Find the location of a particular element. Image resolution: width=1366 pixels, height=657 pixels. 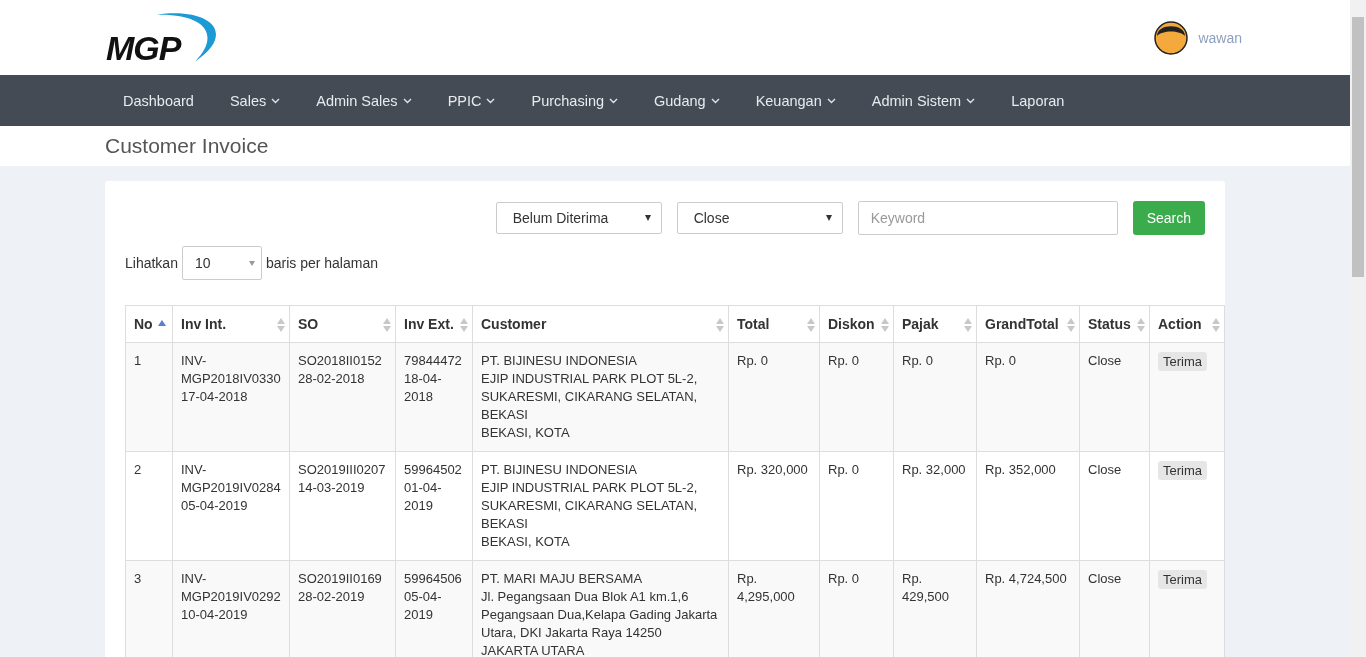

page-length-dropdown: 10 is located at coordinates (221, 263).